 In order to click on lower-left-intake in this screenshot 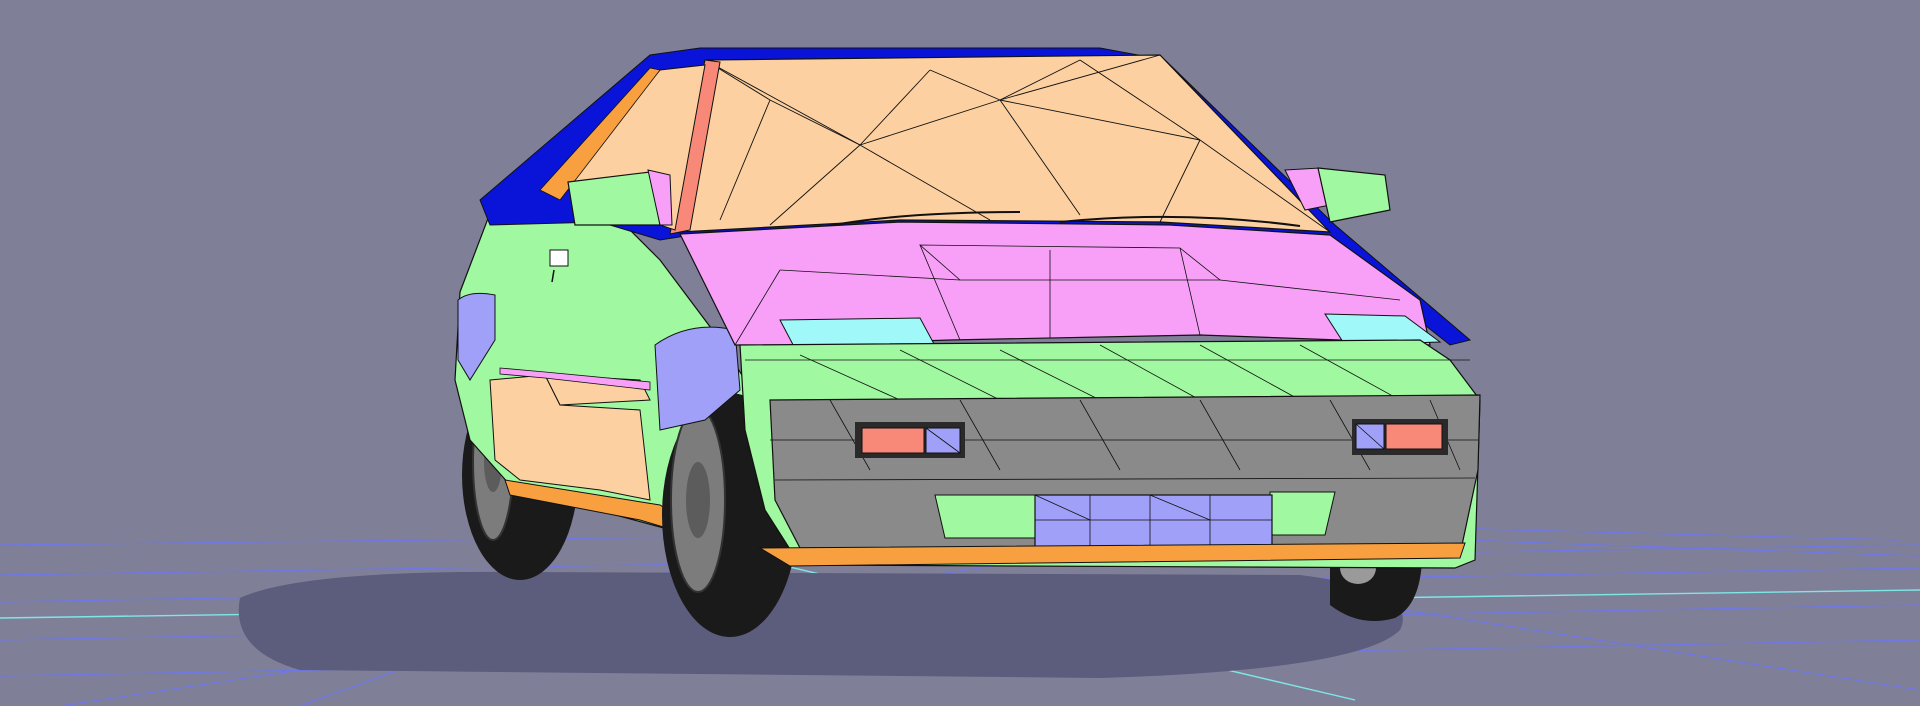, I will do `click(987, 516)`.